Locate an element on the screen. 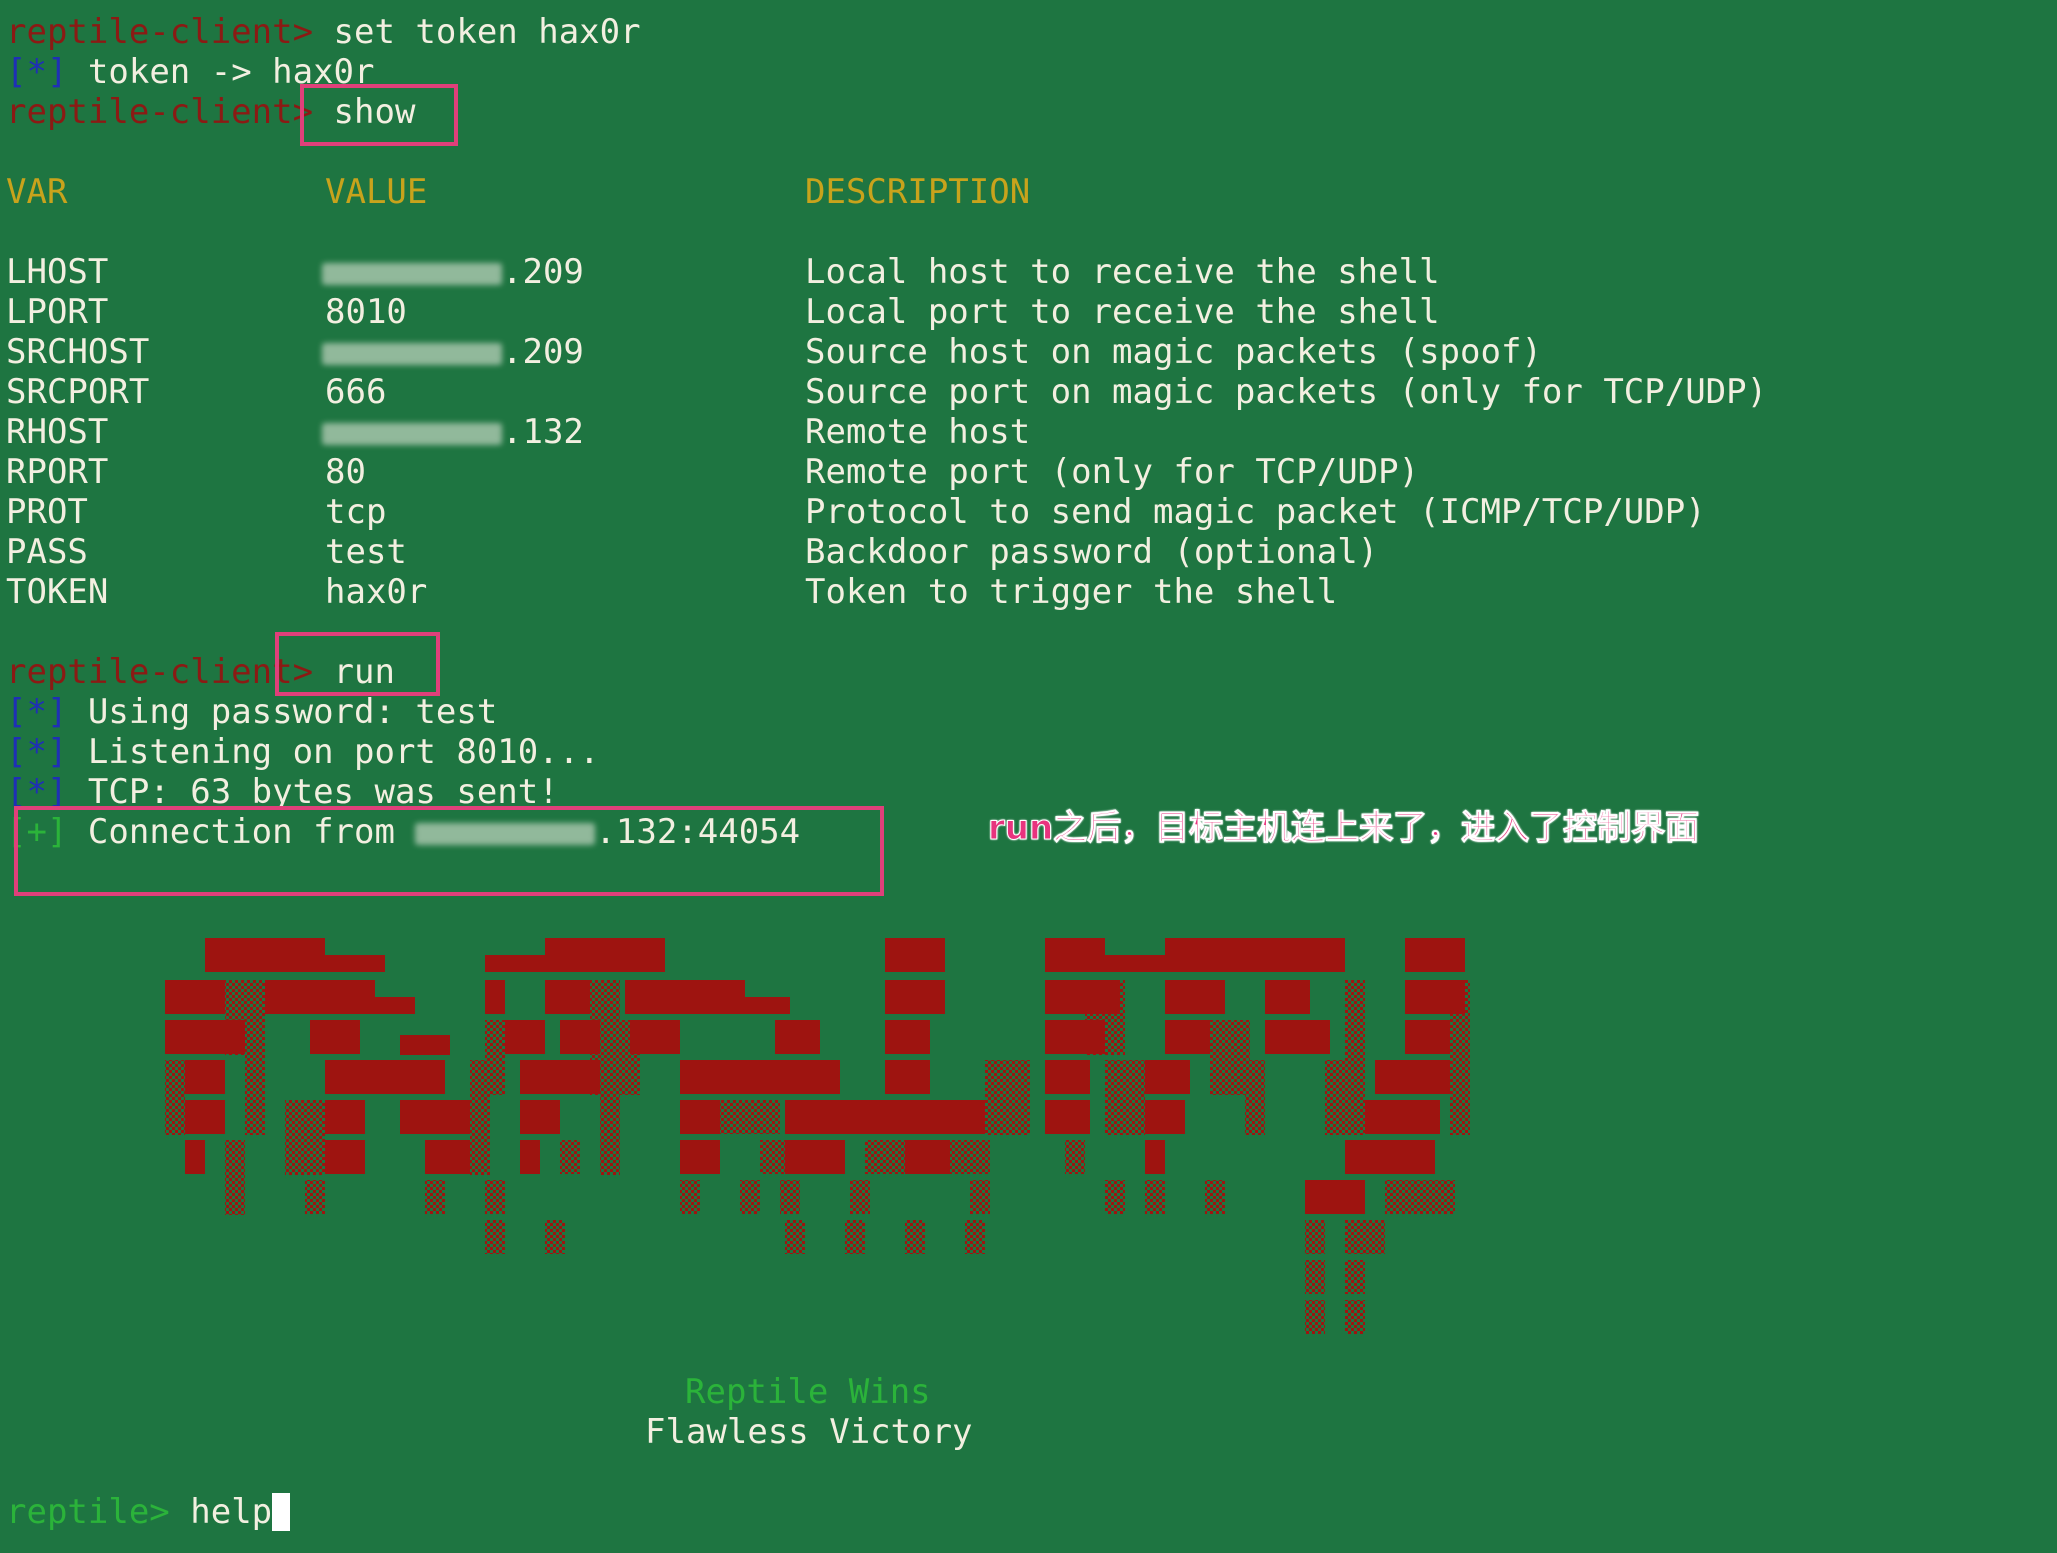 The height and width of the screenshot is (1553, 2057). using-password-text: Using password: test is located at coordinates (292, 712).